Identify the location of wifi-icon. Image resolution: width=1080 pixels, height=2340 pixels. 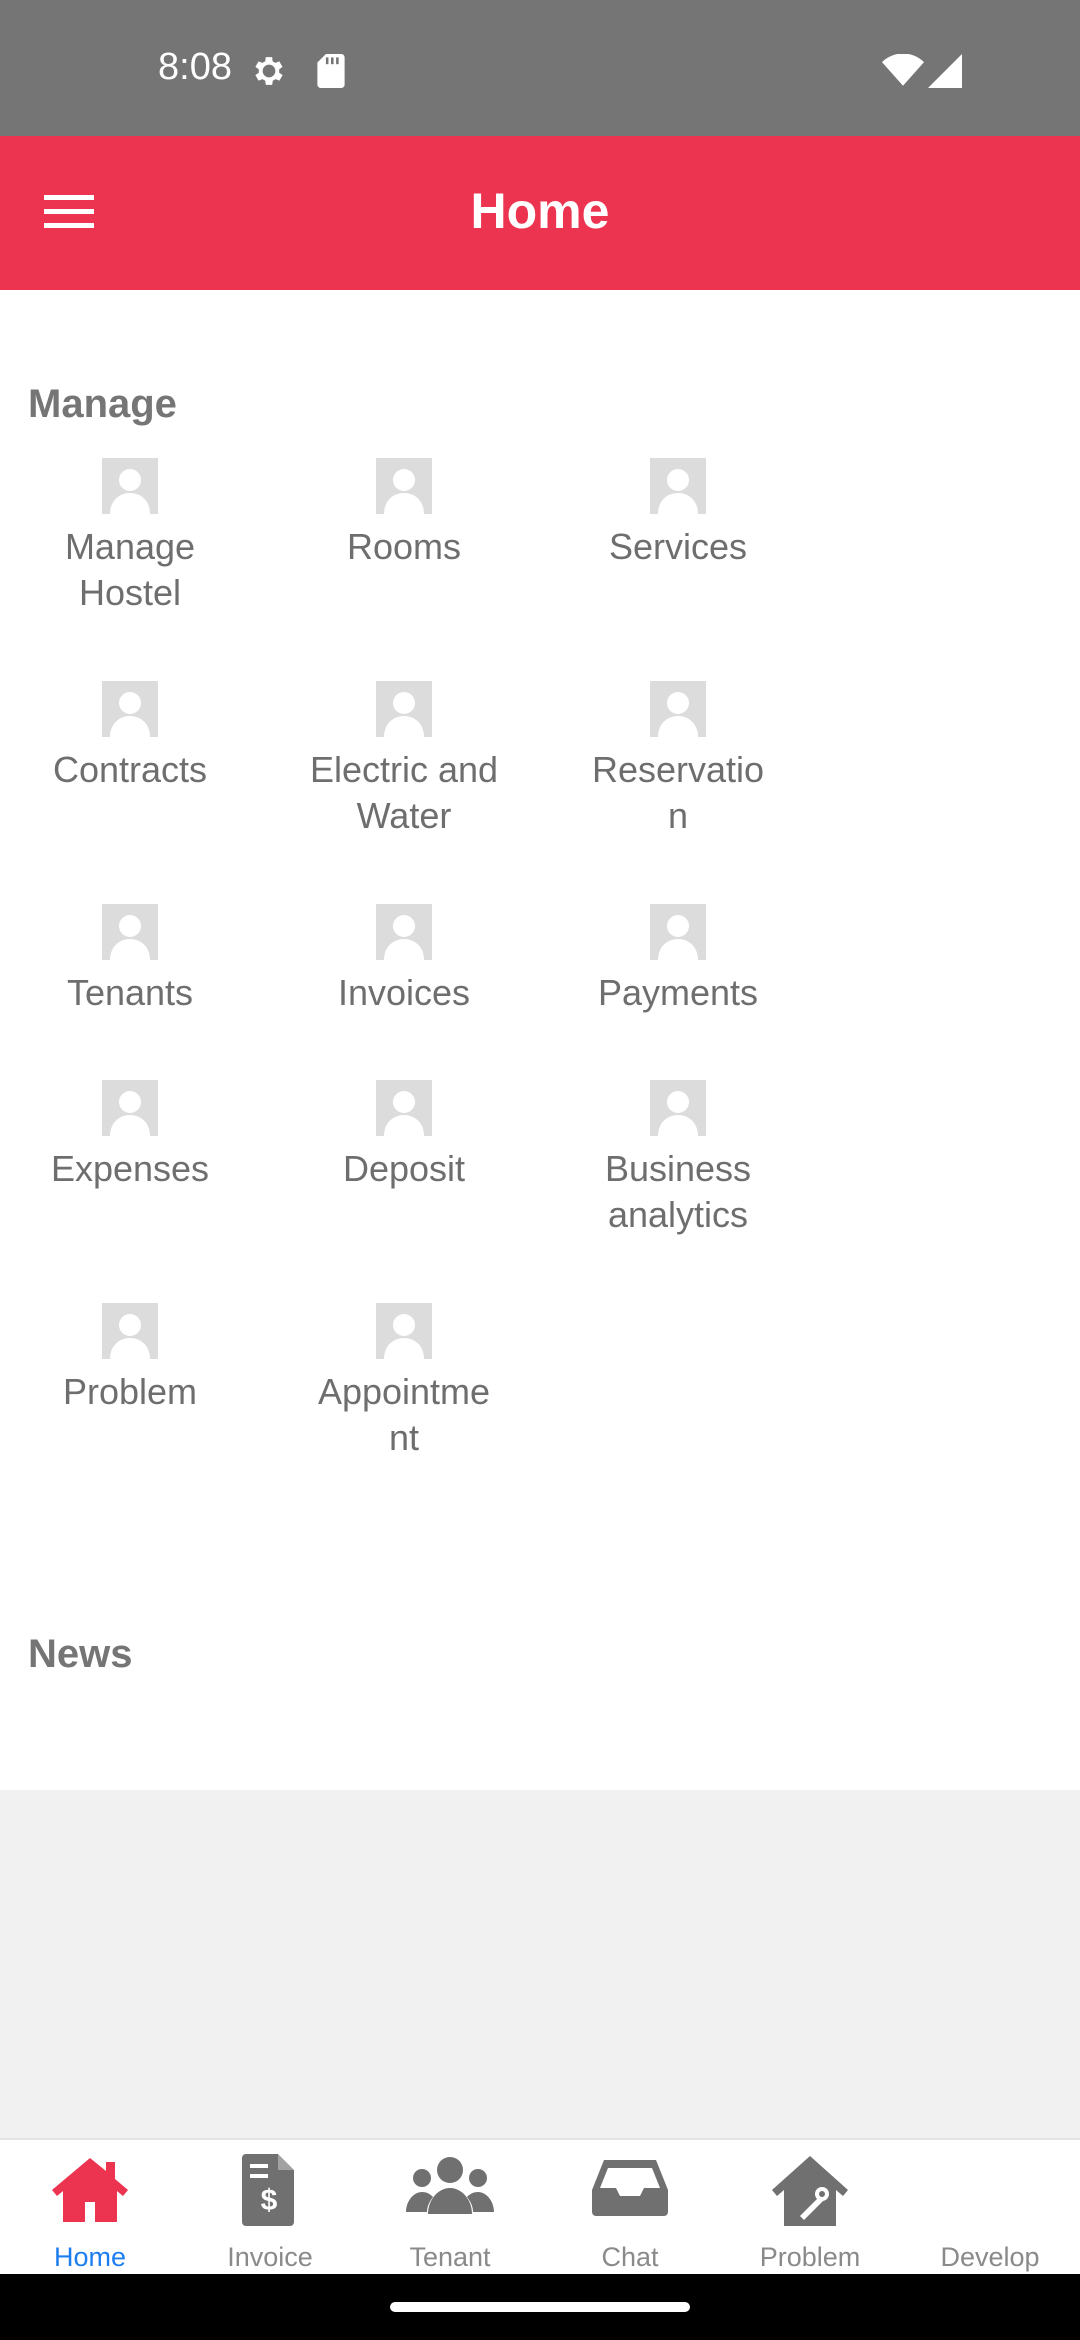
(903, 72).